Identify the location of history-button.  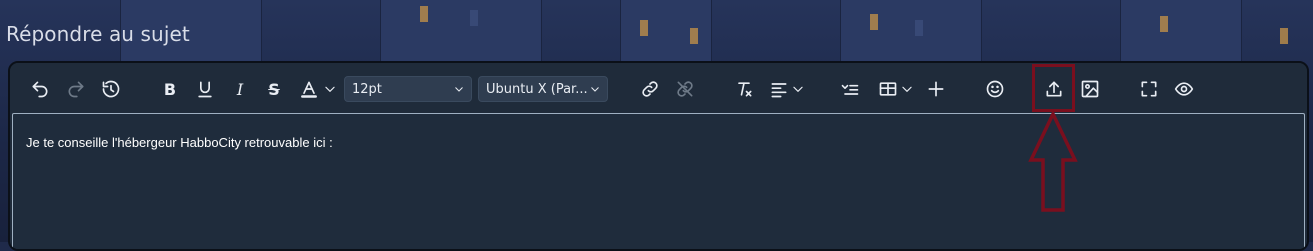
(111, 89).